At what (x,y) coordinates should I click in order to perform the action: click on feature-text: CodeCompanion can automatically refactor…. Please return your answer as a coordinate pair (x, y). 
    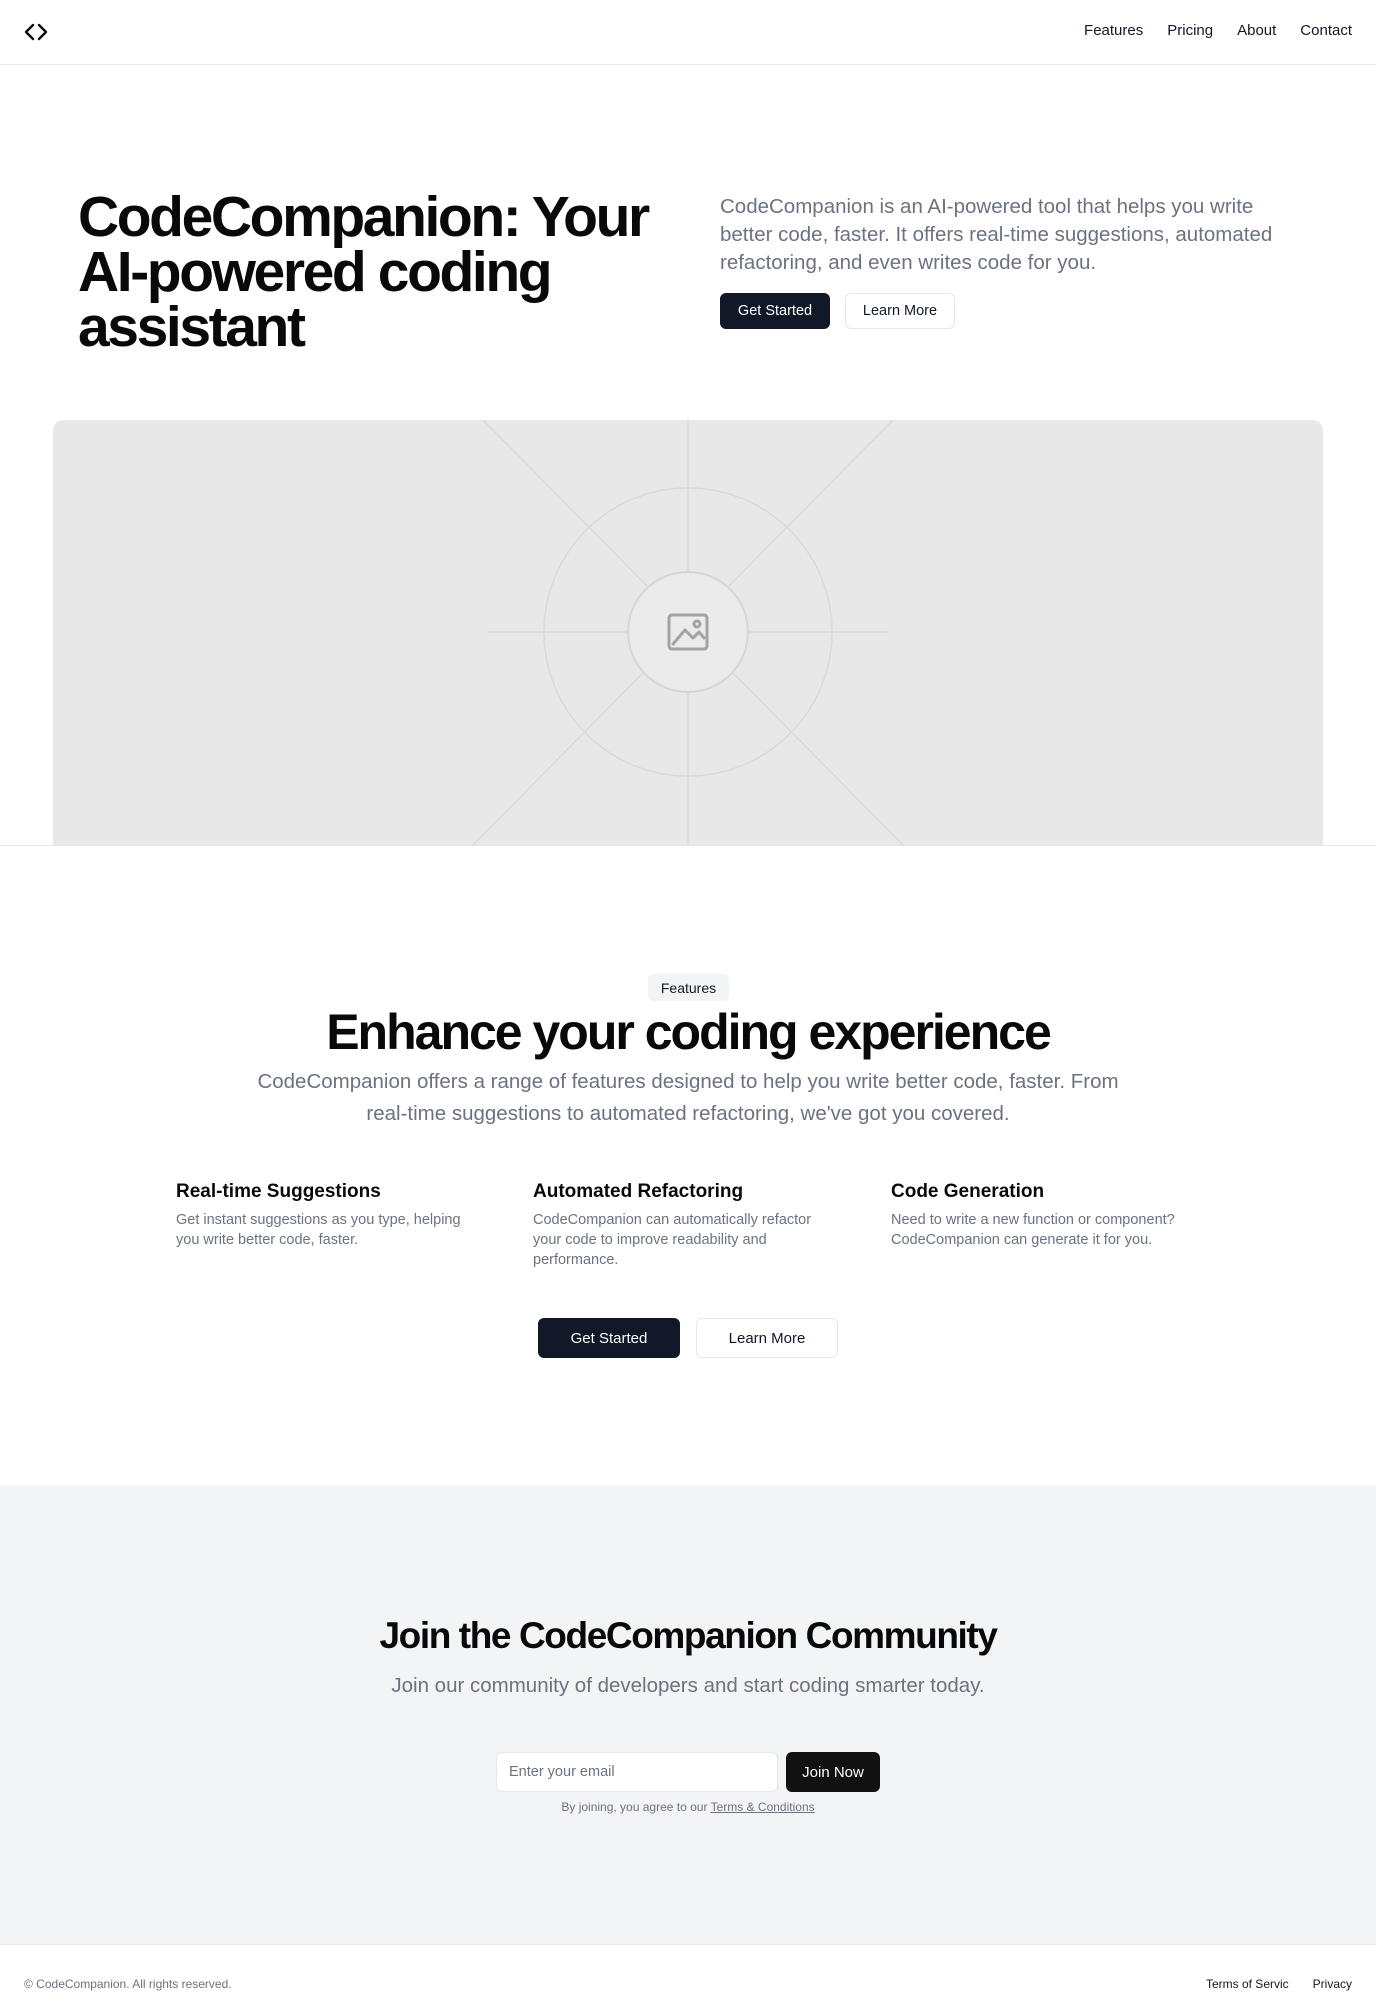
    Looking at the image, I should click on (672, 1240).